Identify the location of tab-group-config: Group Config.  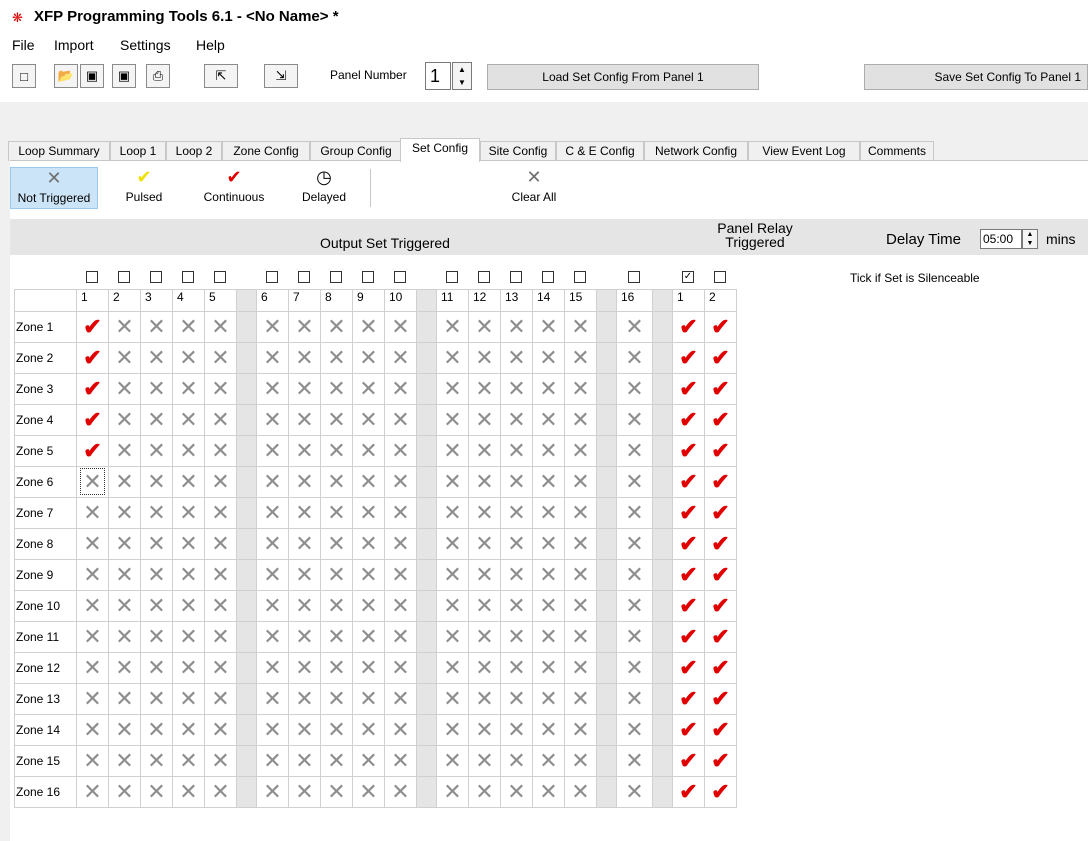
(356, 151).